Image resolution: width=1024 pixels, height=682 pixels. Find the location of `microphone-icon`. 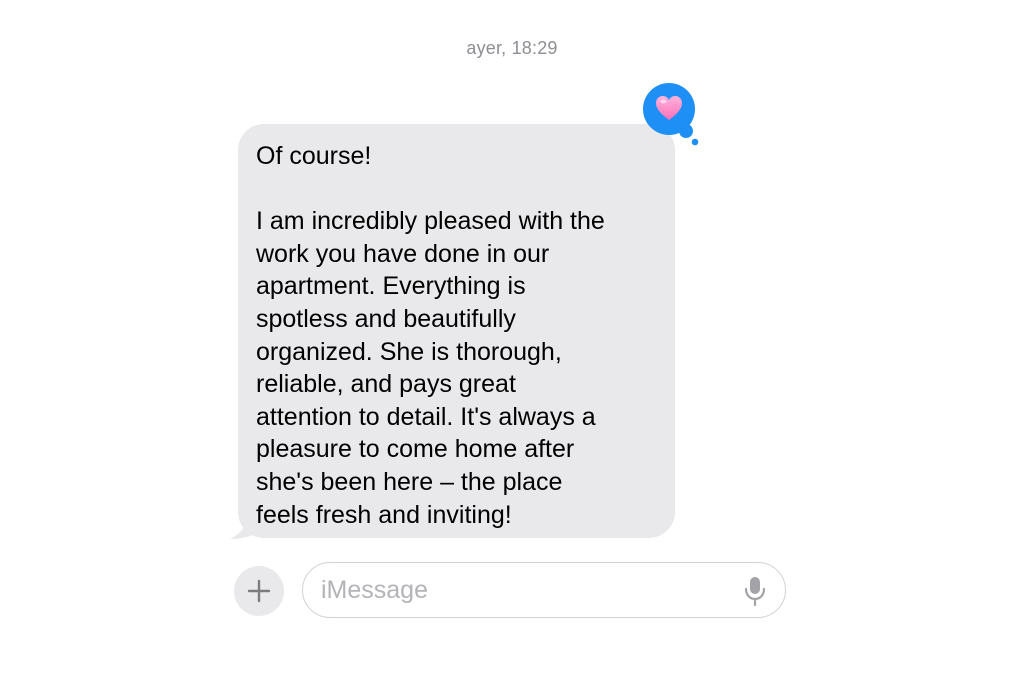

microphone-icon is located at coordinates (755, 591).